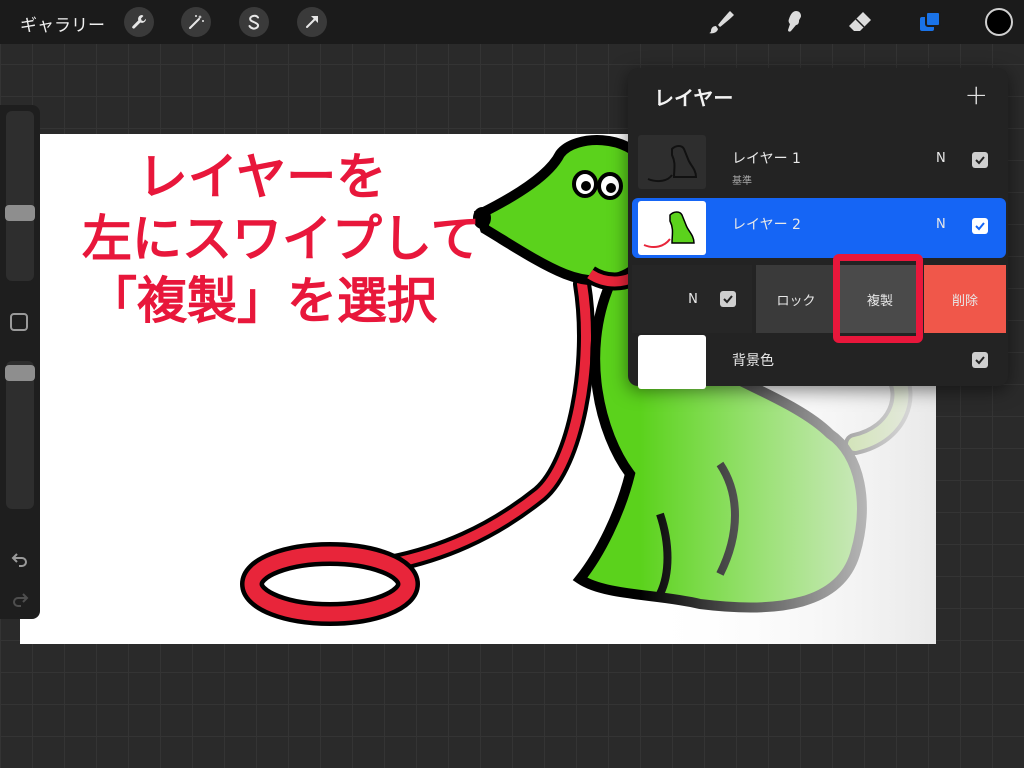  I want to click on layers-icon, so click(930, 22).